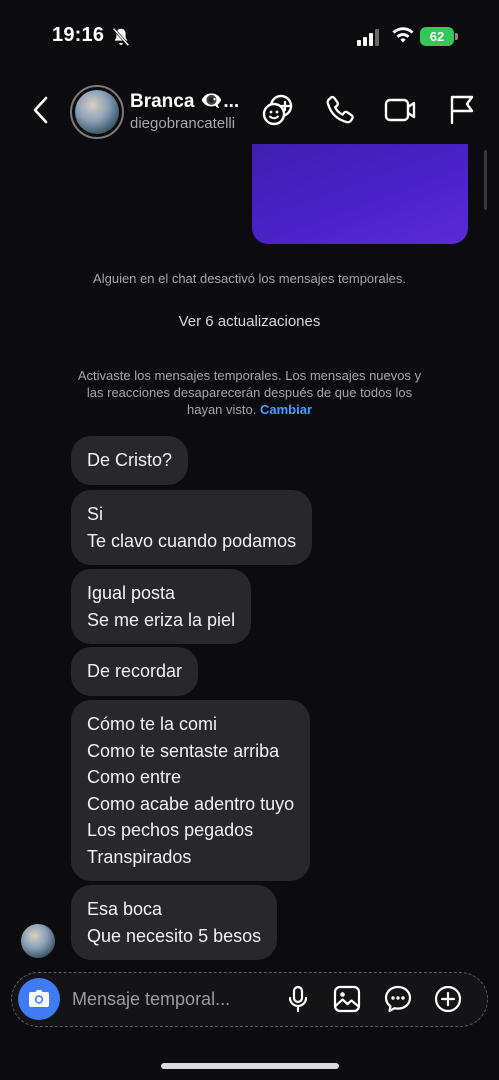 This screenshot has height=1080, width=499. What do you see at coordinates (161, 619) in the screenshot?
I see `message-text: Se me eriza la piel` at bounding box center [161, 619].